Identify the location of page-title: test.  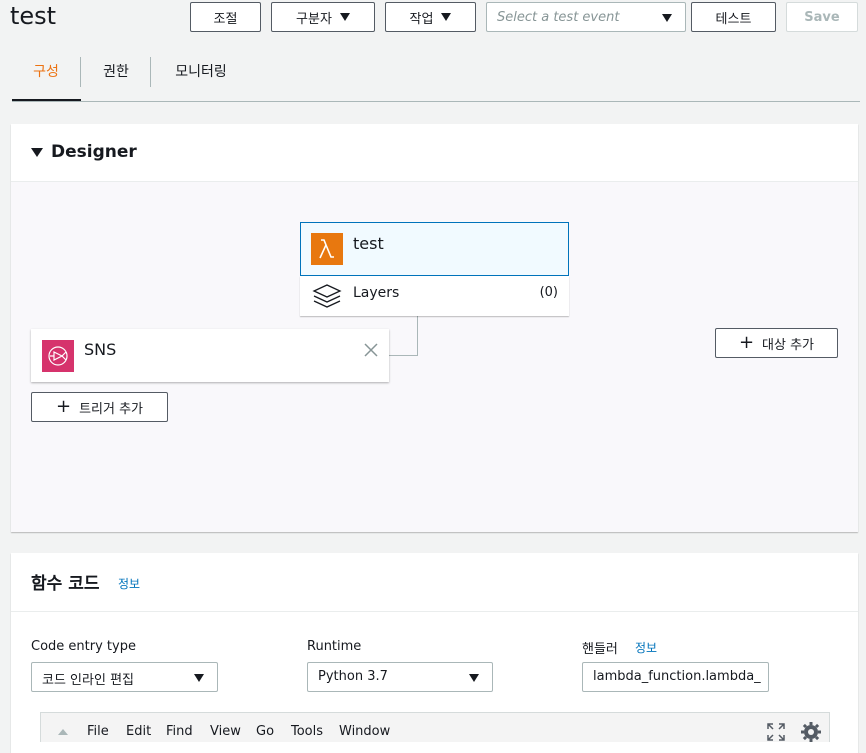
(33, 16).